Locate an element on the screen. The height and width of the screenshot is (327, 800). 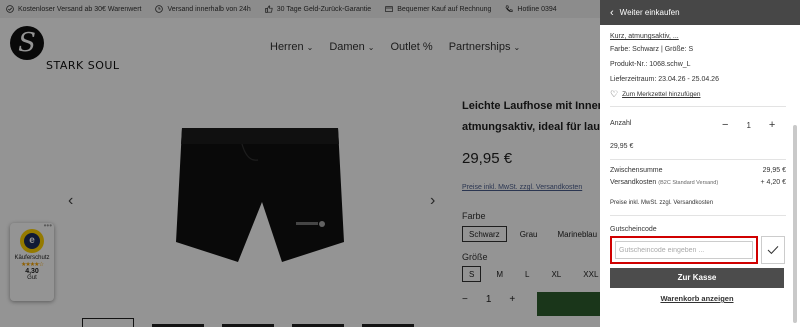
minus-icon: − is located at coordinates (725, 125).